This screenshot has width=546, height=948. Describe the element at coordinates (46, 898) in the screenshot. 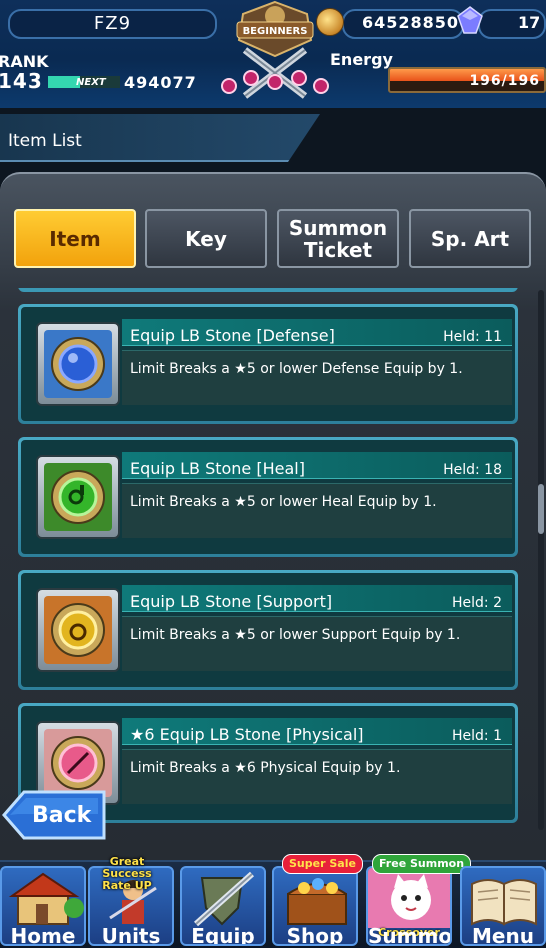

I see `house-icon` at that location.